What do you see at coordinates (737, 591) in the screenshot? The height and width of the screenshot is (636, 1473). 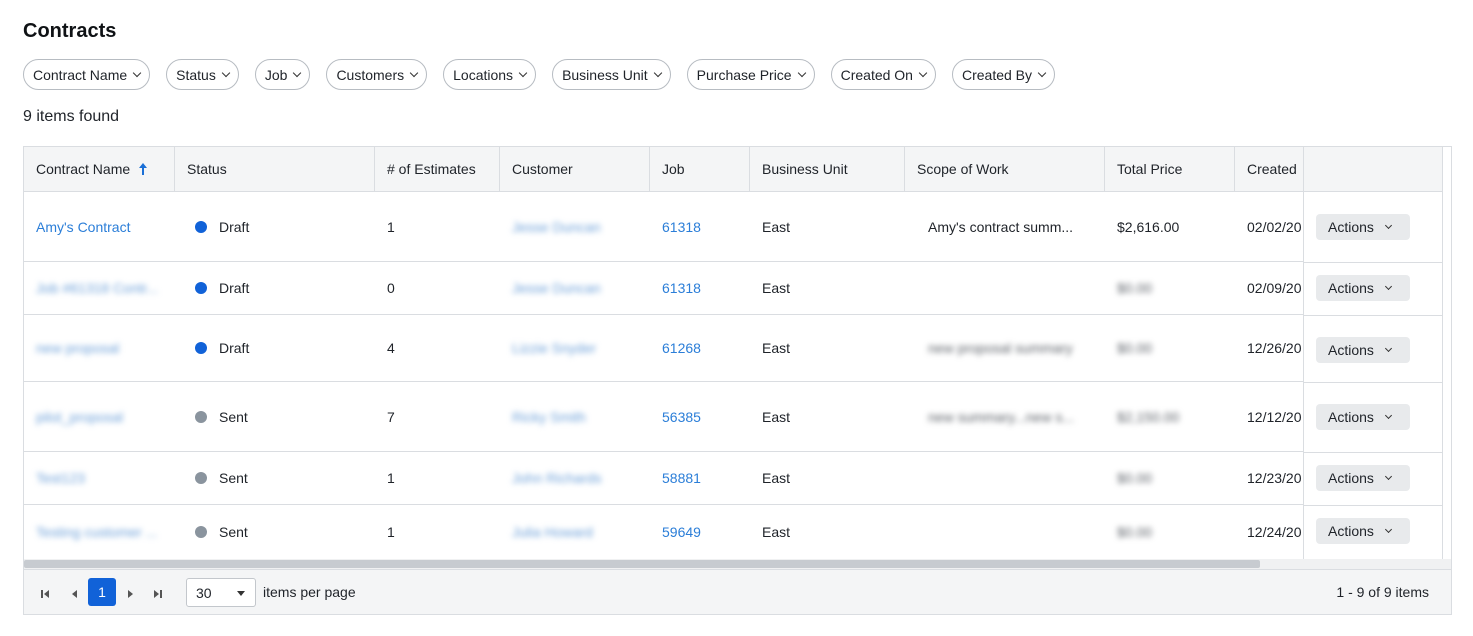 I see `pager: 1 30 items per page 1 - 9 of 9 items` at bounding box center [737, 591].